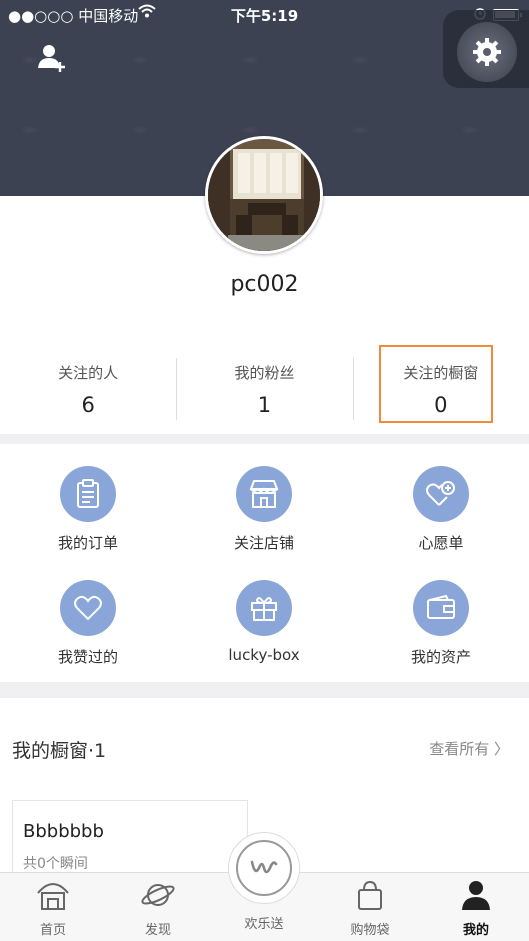 This screenshot has width=529, height=941. What do you see at coordinates (441, 543) in the screenshot?
I see `grid-item-label: 心愿单` at bounding box center [441, 543].